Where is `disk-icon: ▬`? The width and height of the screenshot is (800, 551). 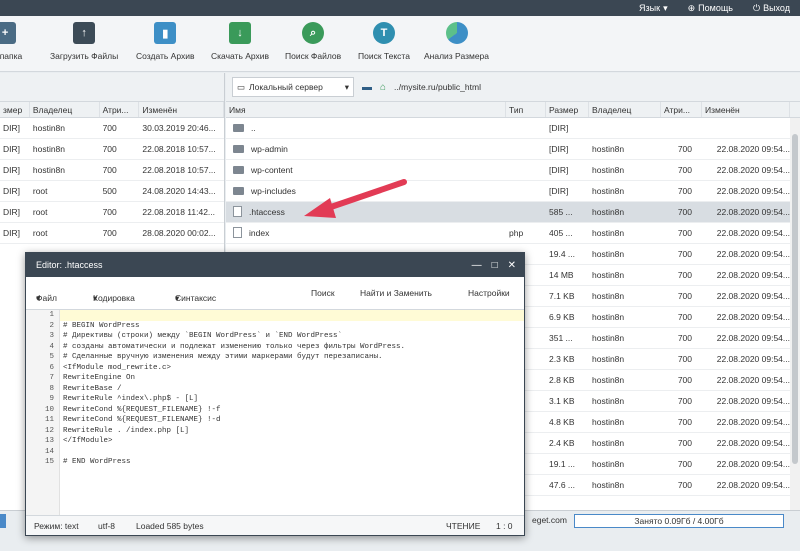 disk-icon: ▬ is located at coordinates (367, 87).